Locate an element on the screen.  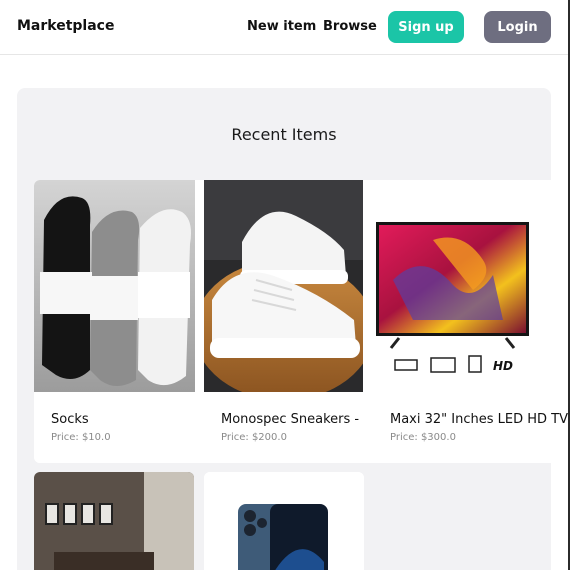
item-price: Price: $300.0 is located at coordinates (423, 437).